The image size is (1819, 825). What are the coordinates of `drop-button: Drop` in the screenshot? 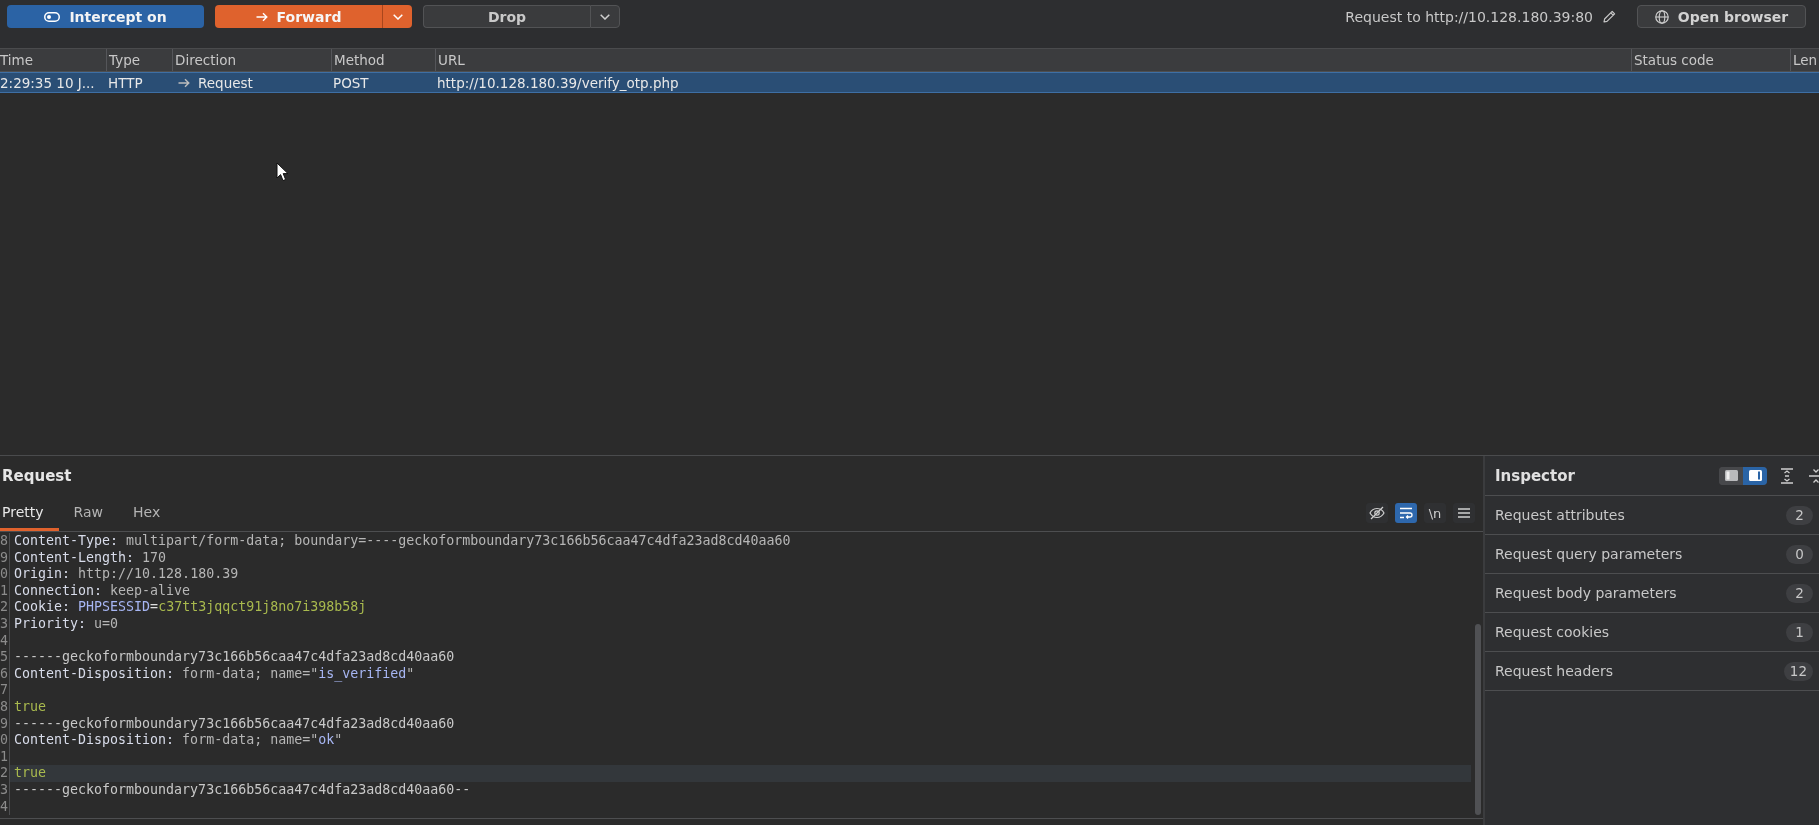 It's located at (506, 16).